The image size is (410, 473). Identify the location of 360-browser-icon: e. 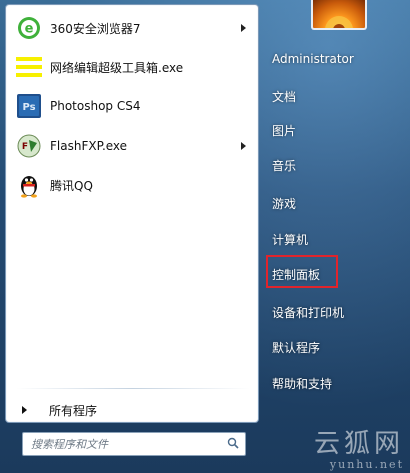
(29, 28).